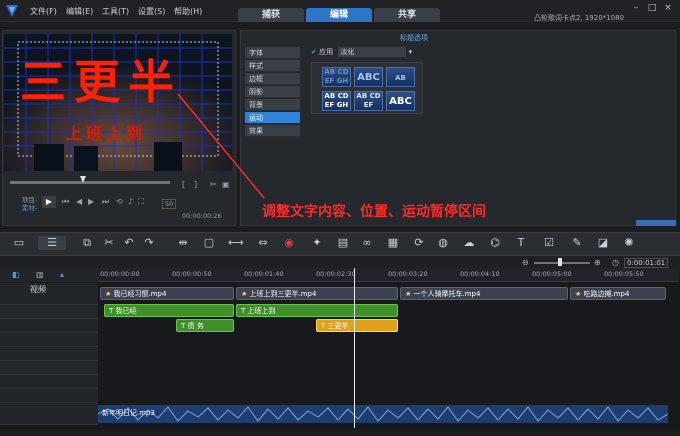  What do you see at coordinates (272, 79) in the screenshot?
I see `option-tab-border: 边框` at bounding box center [272, 79].